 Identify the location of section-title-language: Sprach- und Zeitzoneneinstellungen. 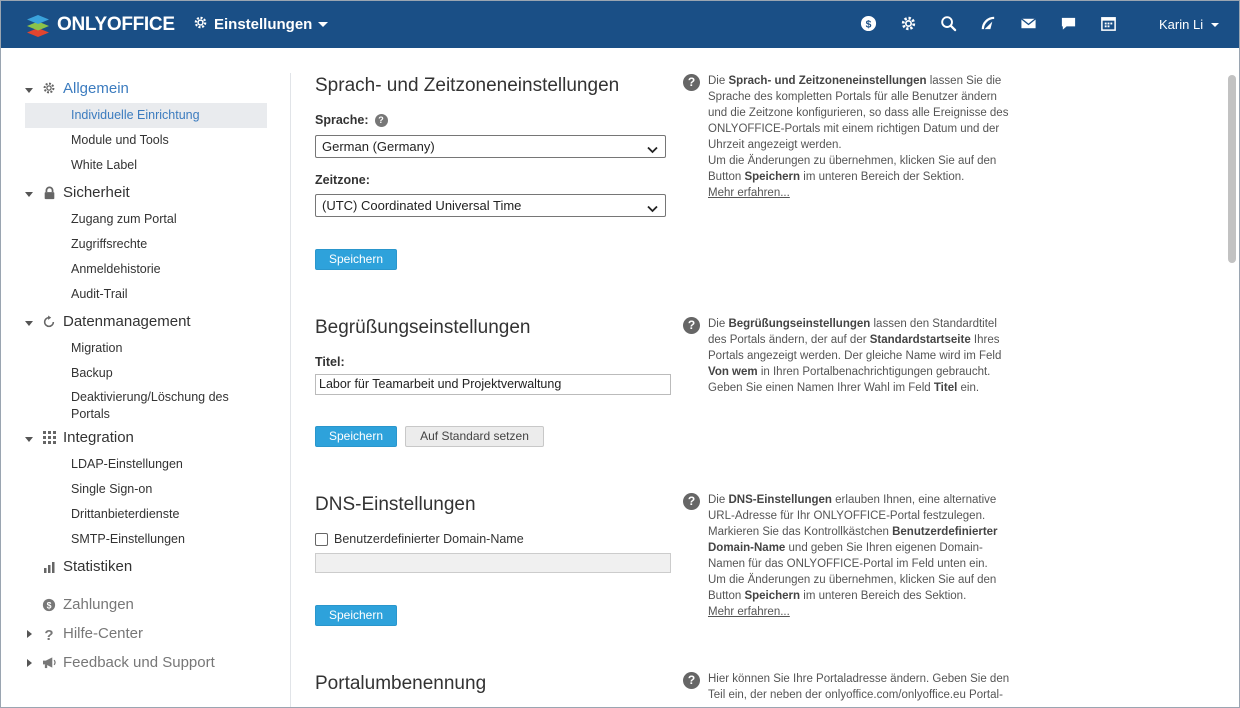
(467, 85).